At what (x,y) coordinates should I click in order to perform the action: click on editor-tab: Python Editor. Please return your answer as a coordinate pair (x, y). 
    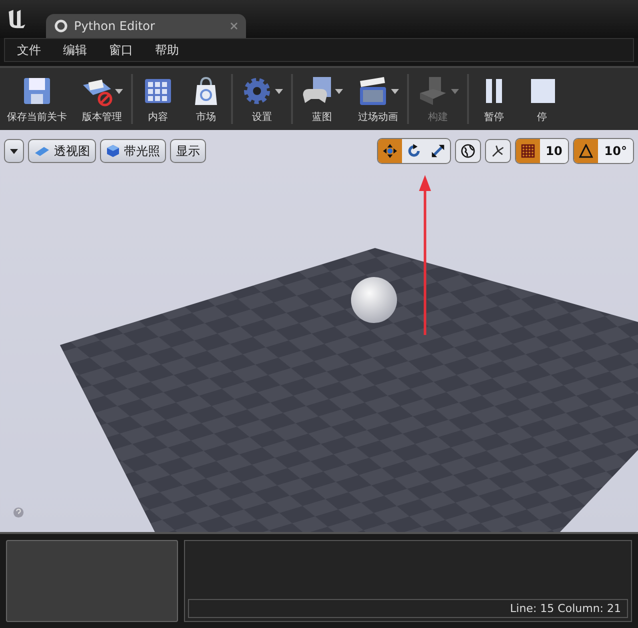
    Looking at the image, I should click on (146, 26).